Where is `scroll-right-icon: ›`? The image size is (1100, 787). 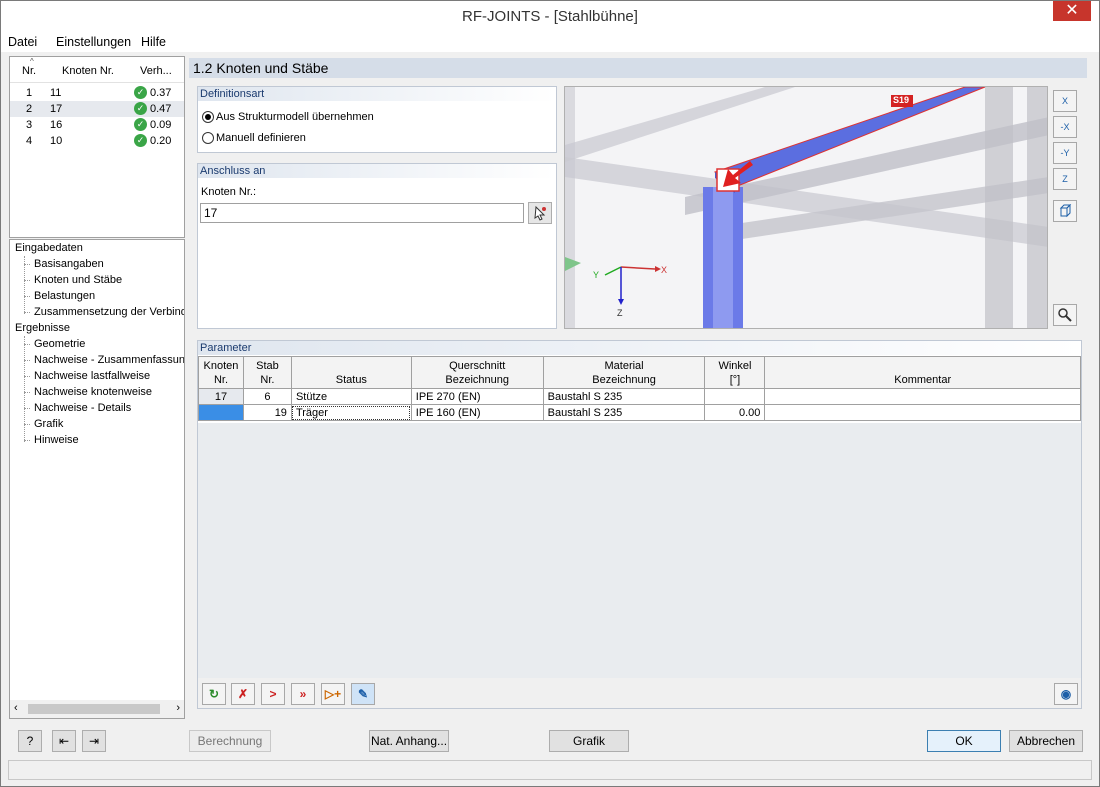 scroll-right-icon: › is located at coordinates (178, 708).